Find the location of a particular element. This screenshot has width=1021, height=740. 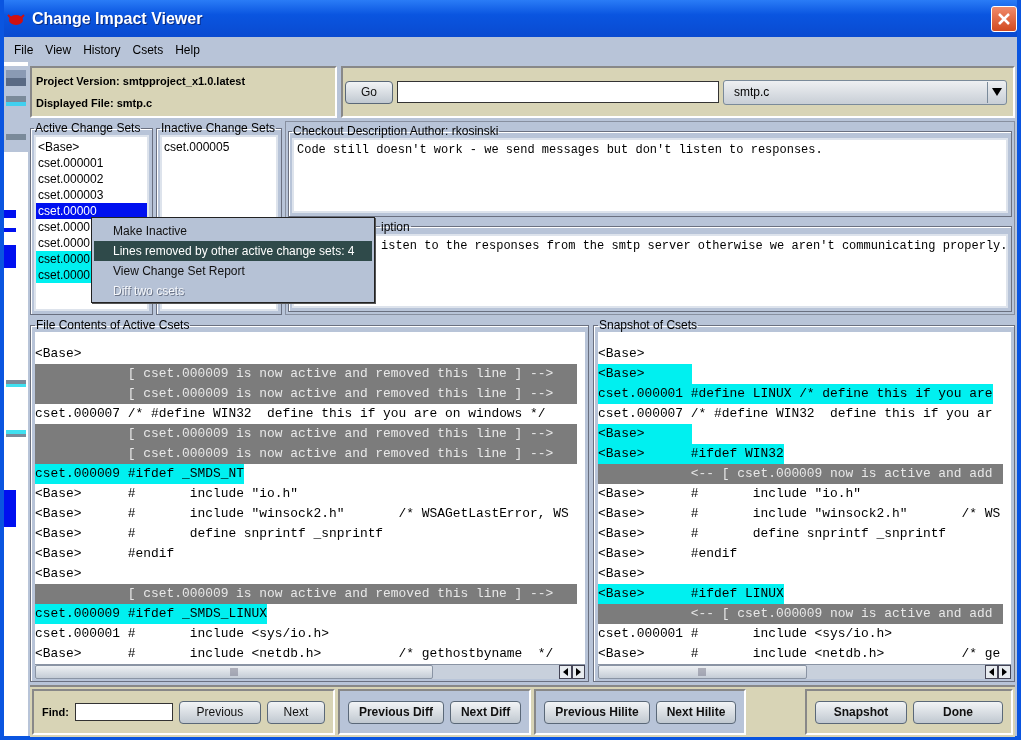

panel-title: Checkout Description Author: rkosinski is located at coordinates (396, 131).